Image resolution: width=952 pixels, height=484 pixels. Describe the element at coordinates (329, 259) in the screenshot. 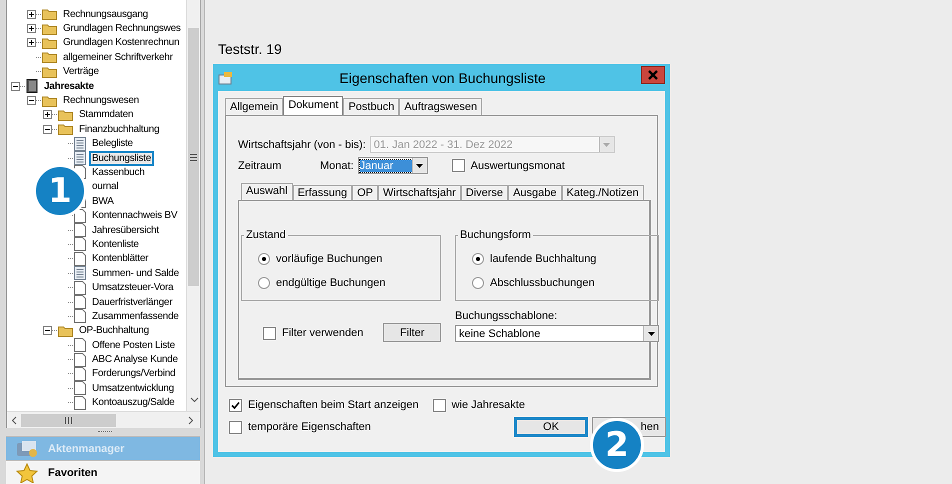

I see `radio-label: vorläufige Buchungen` at that location.